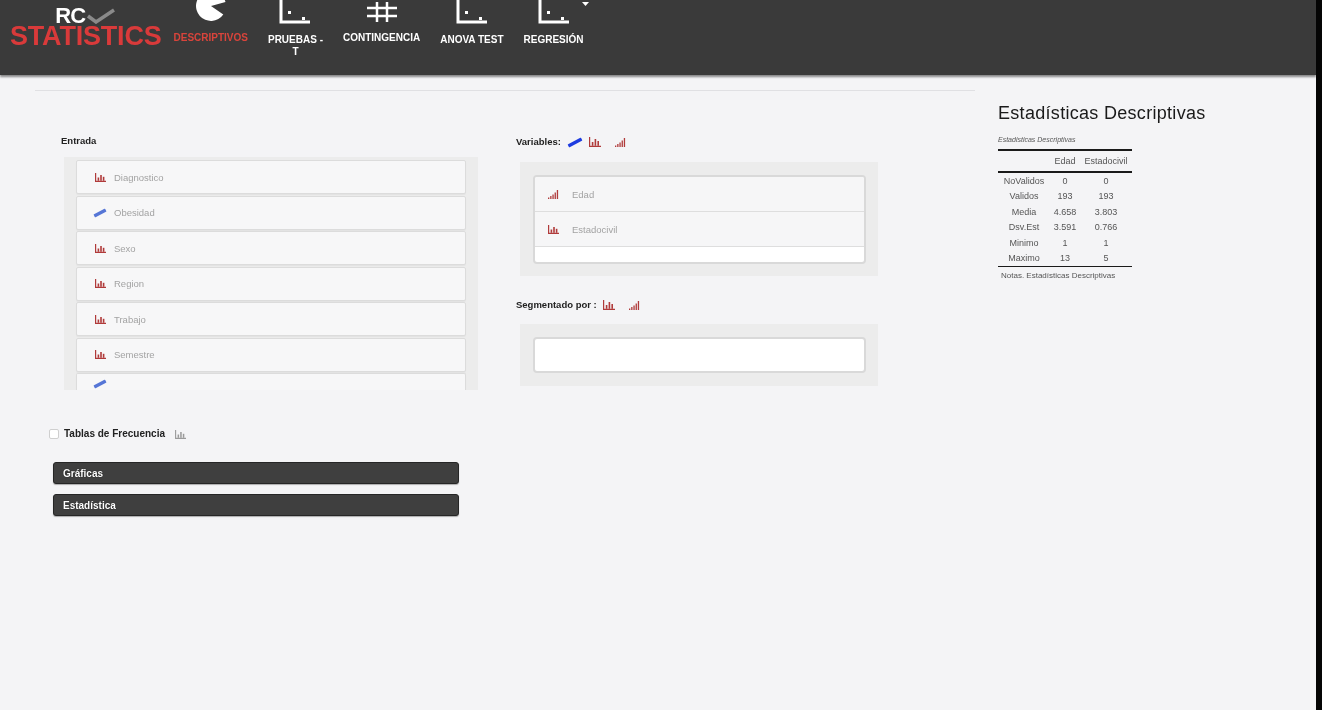 Image resolution: width=1322 pixels, height=710 pixels. Describe the element at coordinates (114, 434) in the screenshot. I see `checkbox-label: Tablas de Frecuencia` at that location.